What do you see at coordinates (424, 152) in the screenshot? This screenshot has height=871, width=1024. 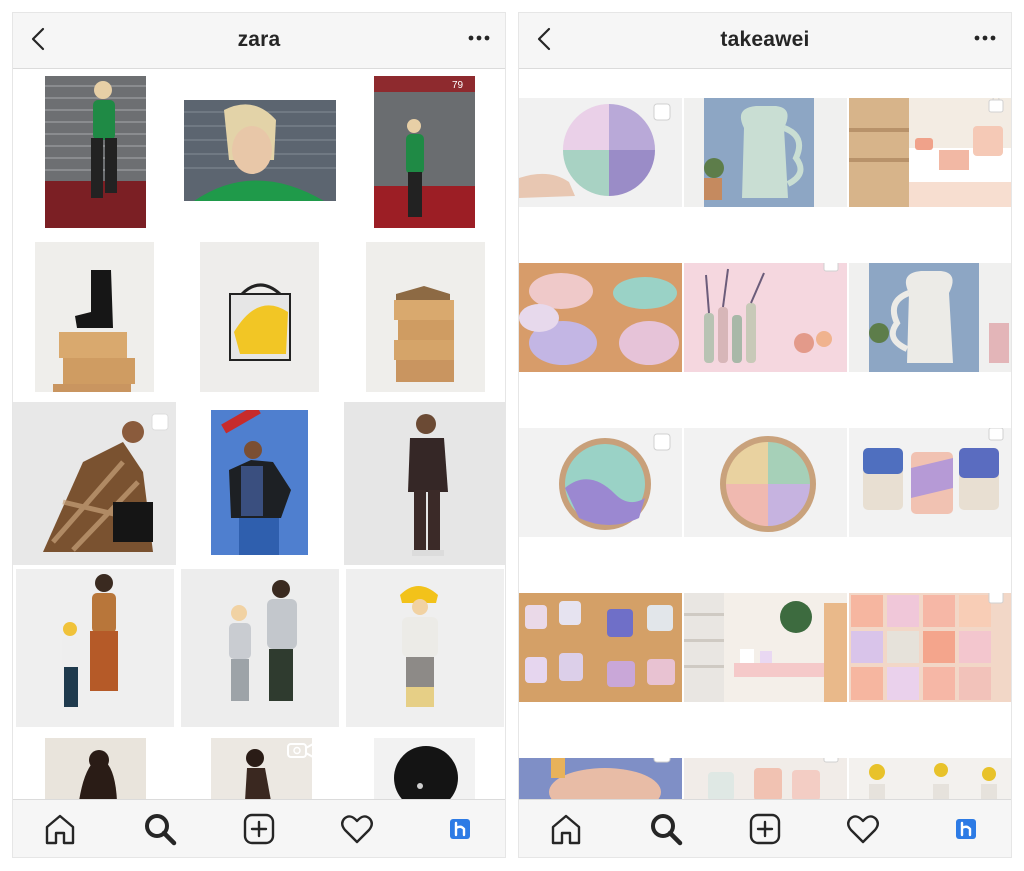 I see `post-thumbnail: 79` at bounding box center [424, 152].